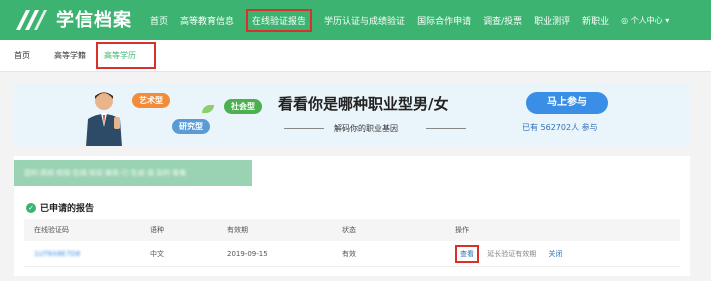 This screenshot has width=711, height=281. I want to click on banner-title: 看看你是哪种职业型男/女, so click(363, 104).